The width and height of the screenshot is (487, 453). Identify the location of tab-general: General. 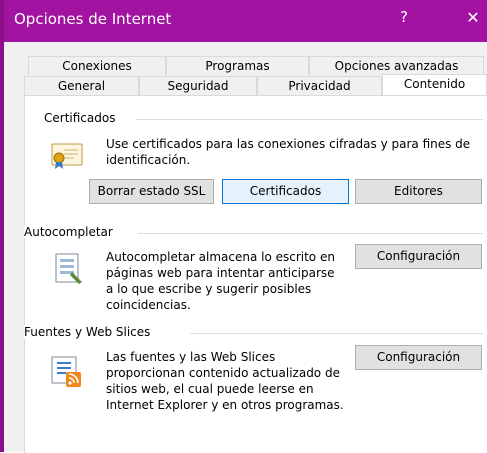
(81, 85).